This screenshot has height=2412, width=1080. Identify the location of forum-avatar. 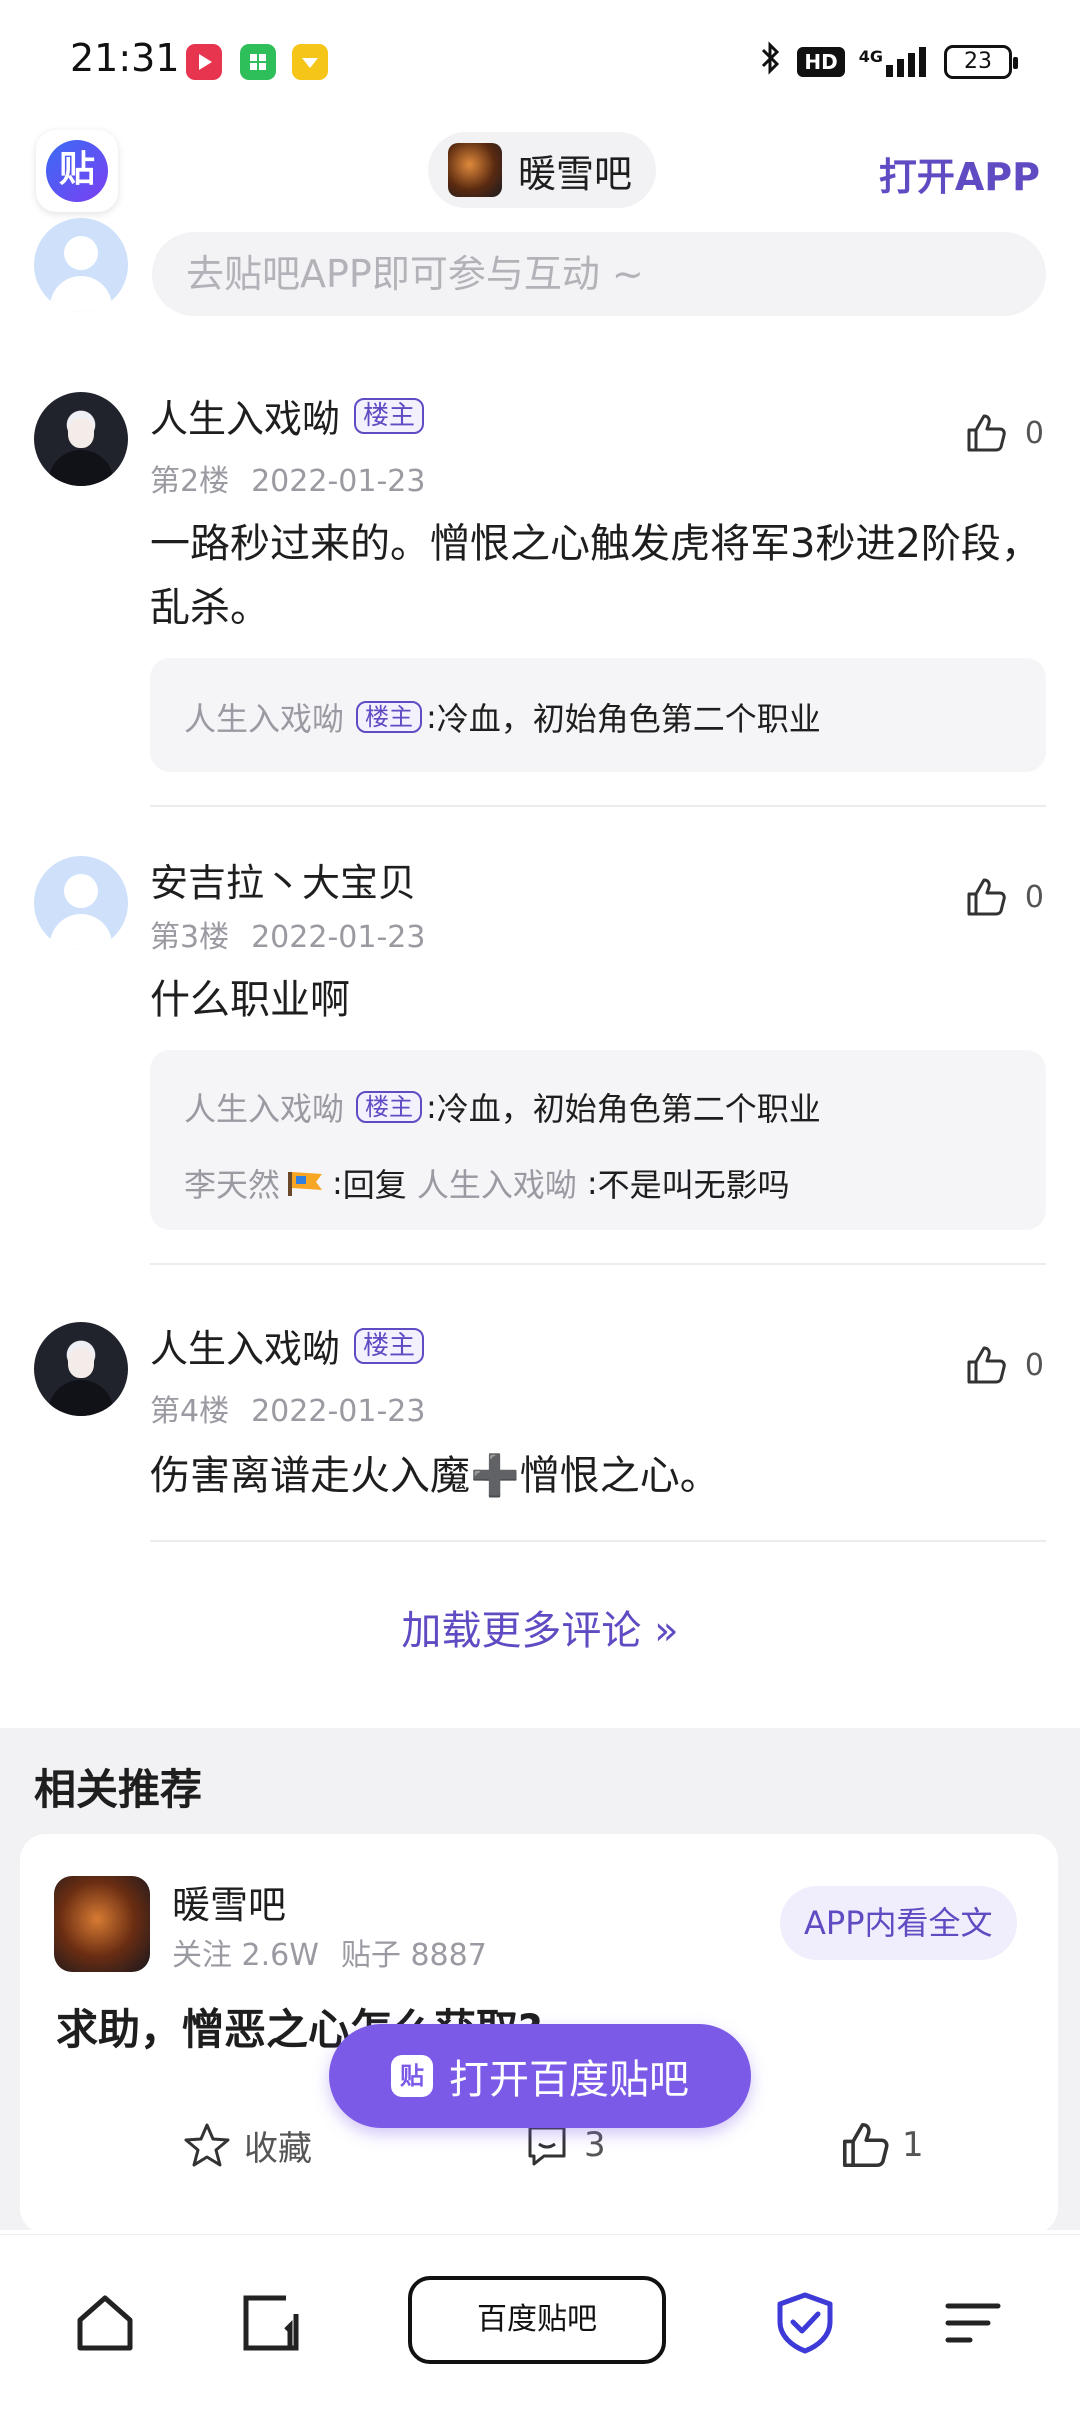
(475, 170).